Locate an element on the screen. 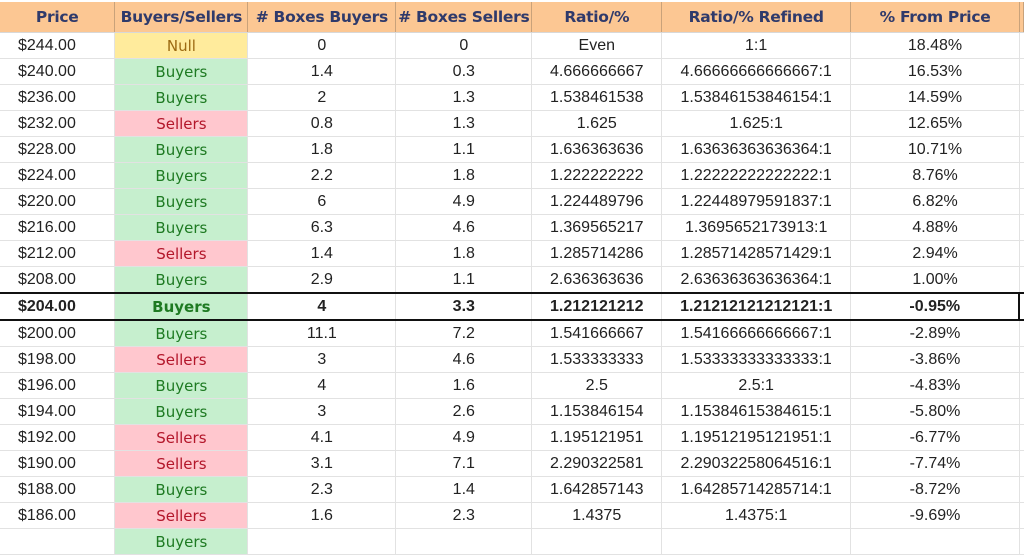  ratio-refined-cell: 1.53333333333333:1 is located at coordinates (756, 359).